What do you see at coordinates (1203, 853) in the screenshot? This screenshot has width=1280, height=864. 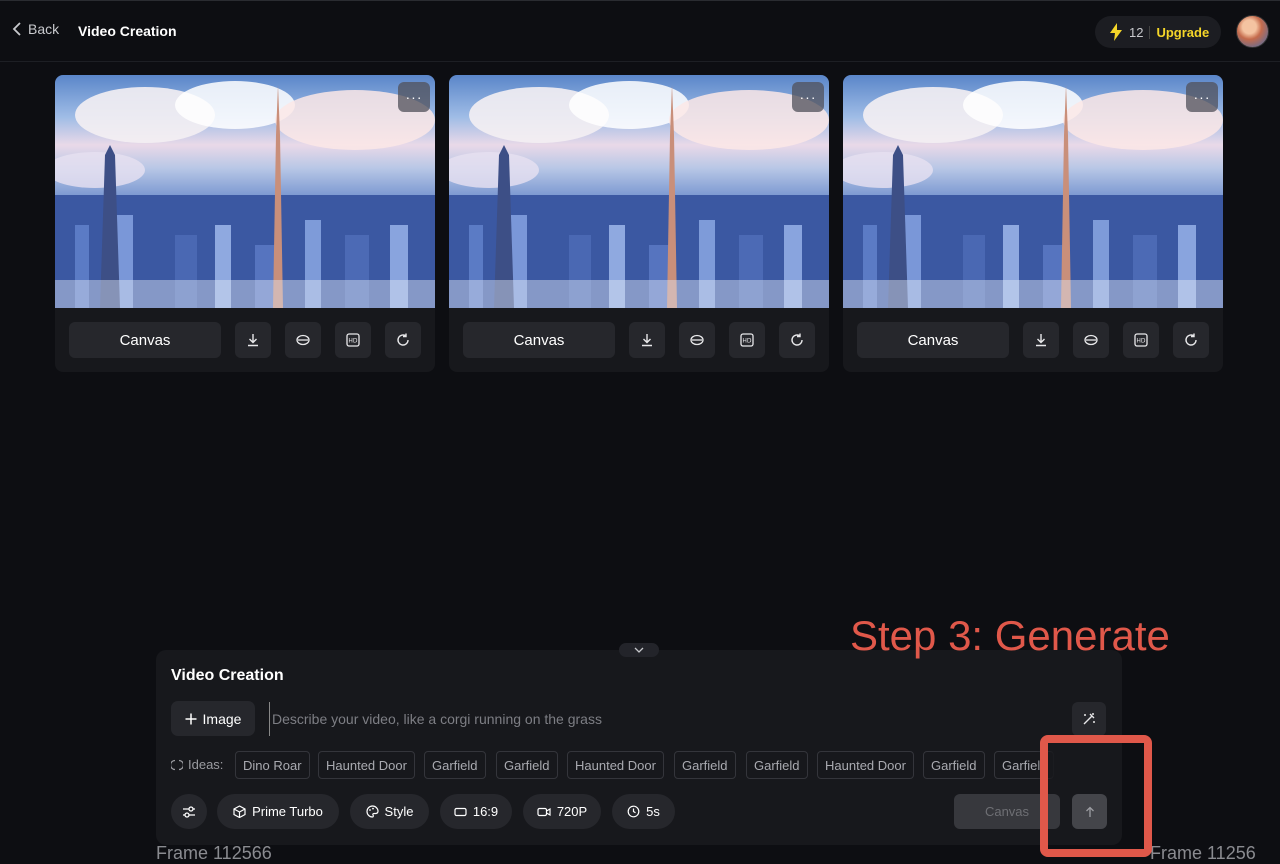 I see `frame-label: Frame 11256` at bounding box center [1203, 853].